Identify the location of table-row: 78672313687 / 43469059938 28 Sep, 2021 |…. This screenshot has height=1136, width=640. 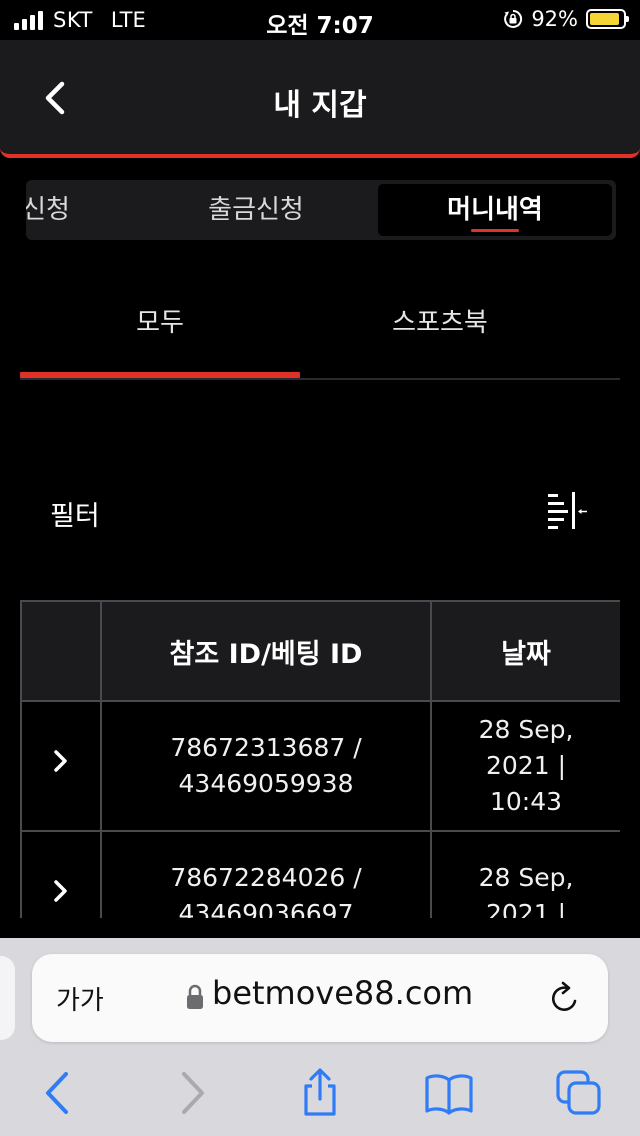
(320, 766).